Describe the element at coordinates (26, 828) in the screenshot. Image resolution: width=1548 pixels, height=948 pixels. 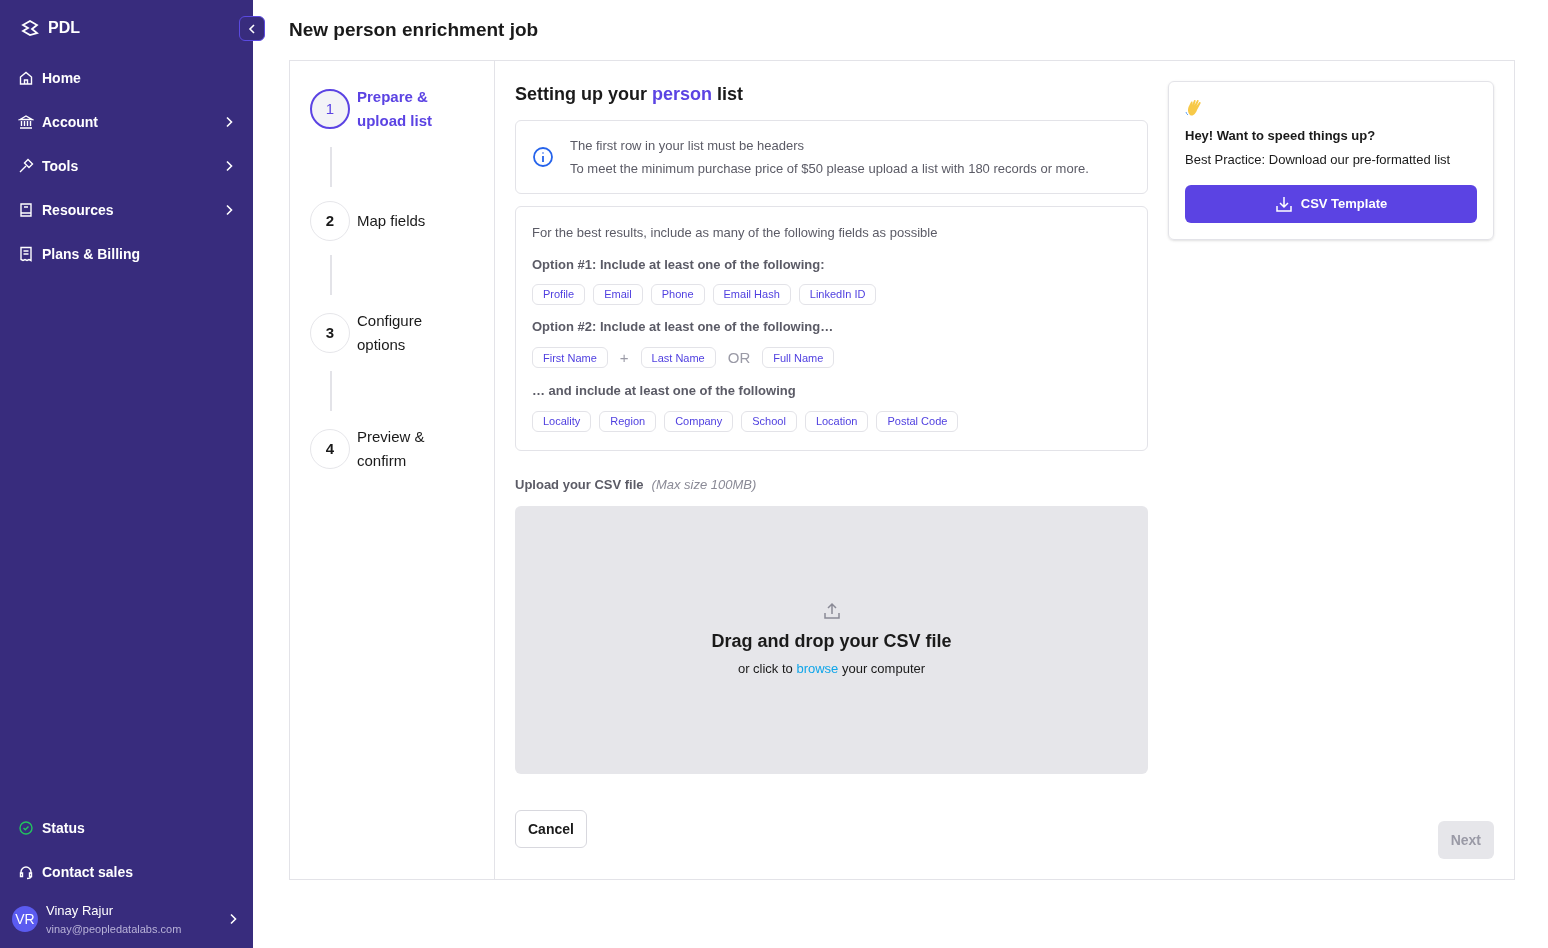
I see `check-circle-icon` at that location.